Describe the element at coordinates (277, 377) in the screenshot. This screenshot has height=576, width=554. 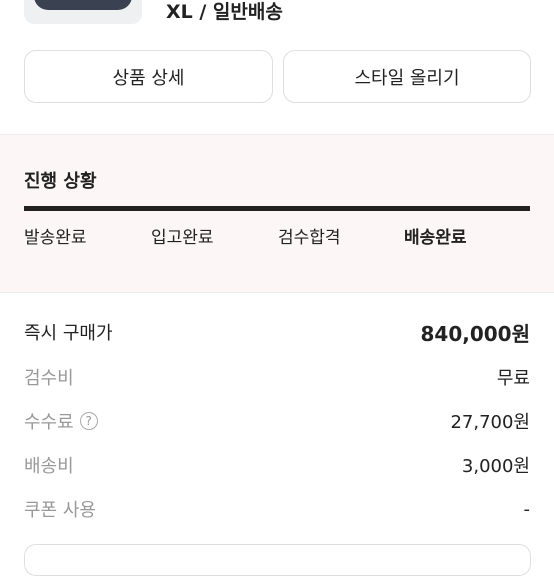
I see `price-row-inspection-fee: 검수비 무료` at that location.